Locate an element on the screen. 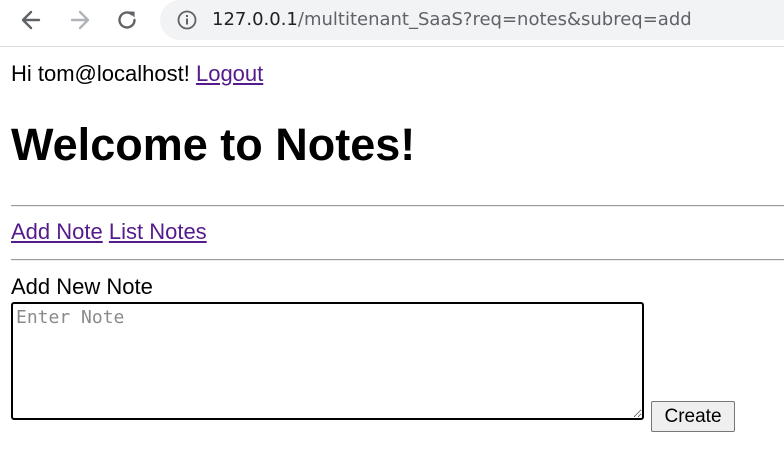 This screenshot has width=784, height=476. reload-icon is located at coordinates (127, 20).